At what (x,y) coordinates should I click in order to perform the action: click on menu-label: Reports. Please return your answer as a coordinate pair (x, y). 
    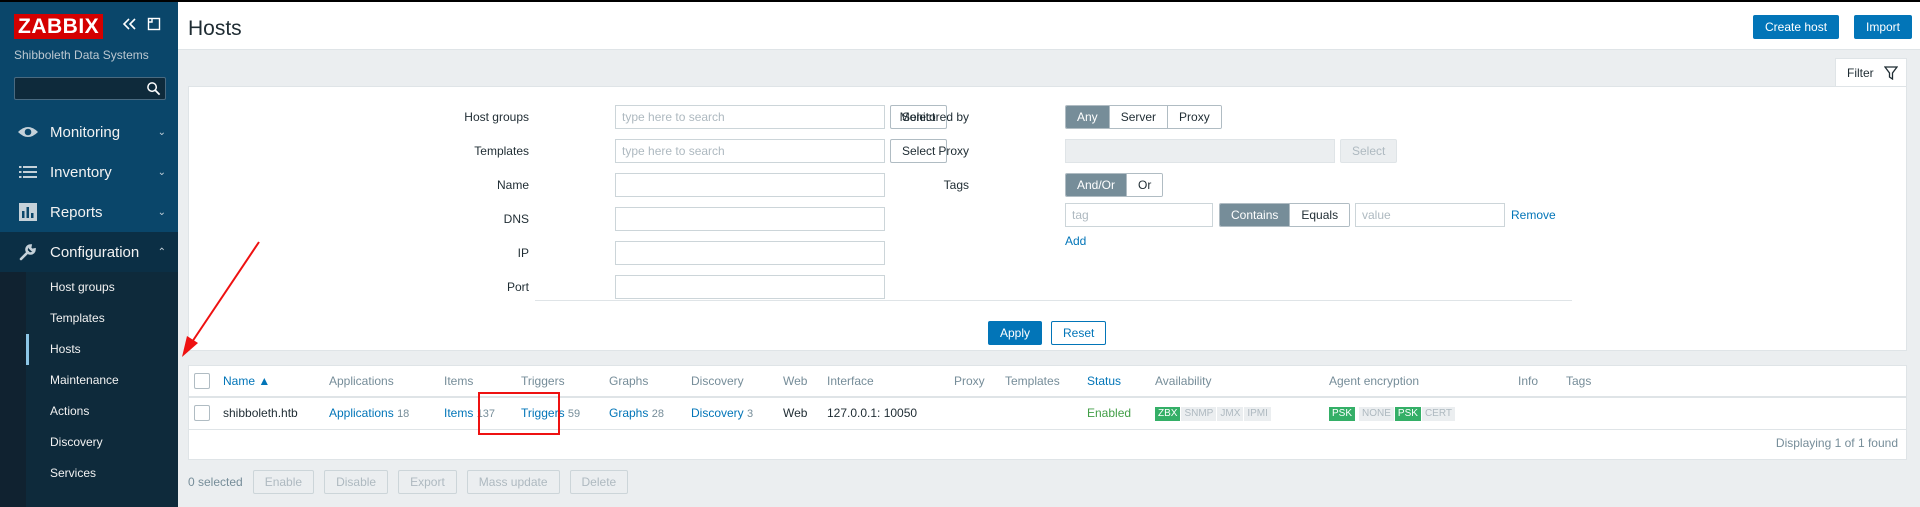
    Looking at the image, I should click on (76, 212).